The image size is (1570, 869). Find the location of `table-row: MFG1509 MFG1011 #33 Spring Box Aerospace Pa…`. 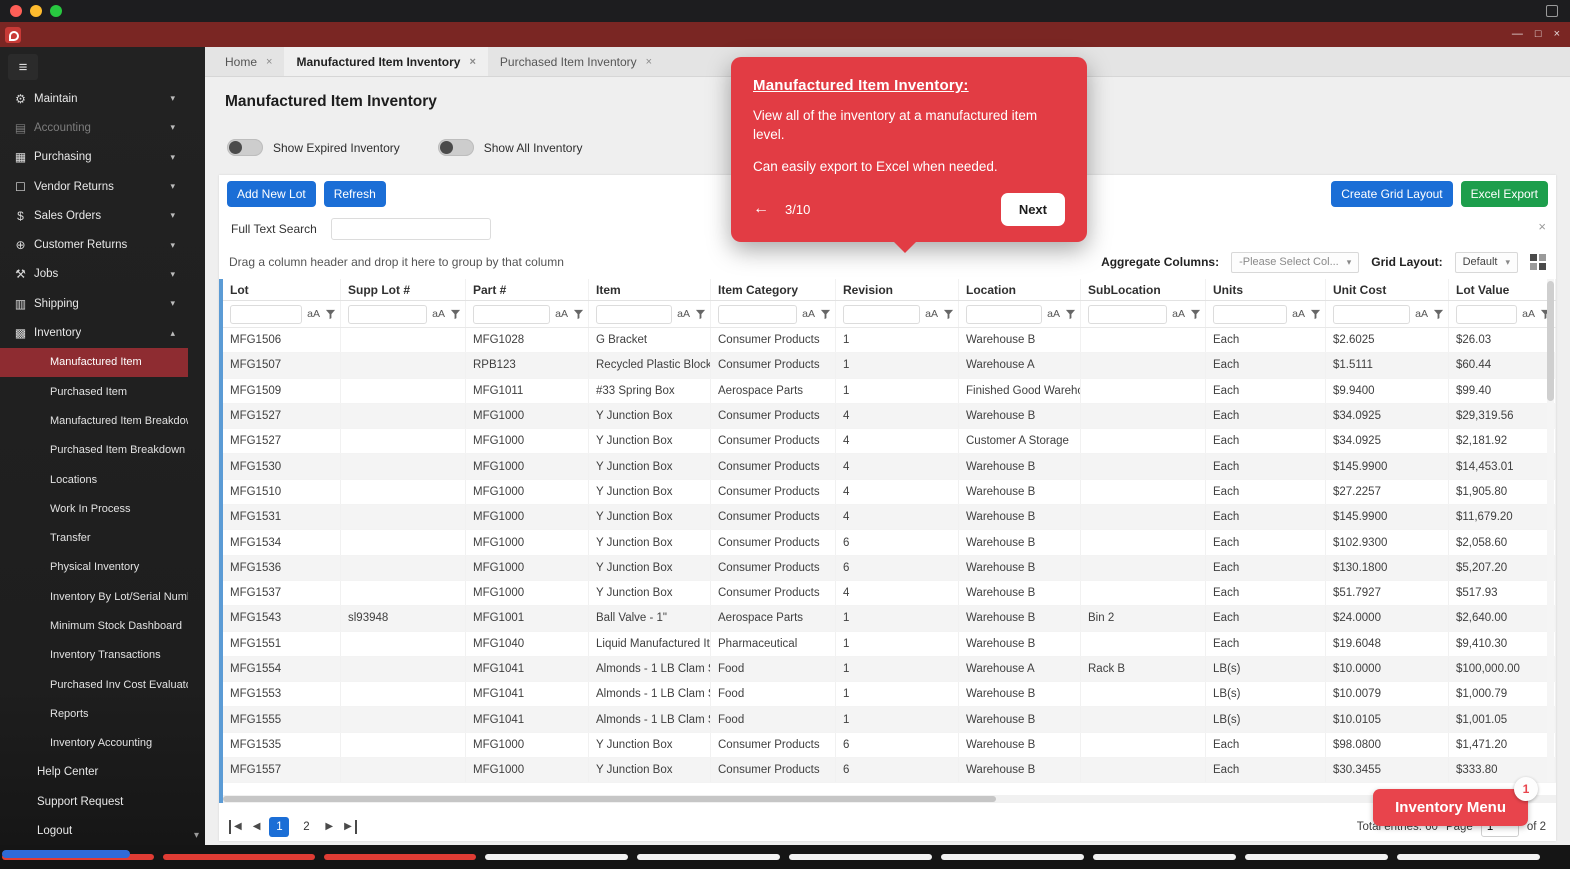

table-row: MFG1509 MFG1011 #33 Spring Box Aerospace Pa… is located at coordinates (889, 391).